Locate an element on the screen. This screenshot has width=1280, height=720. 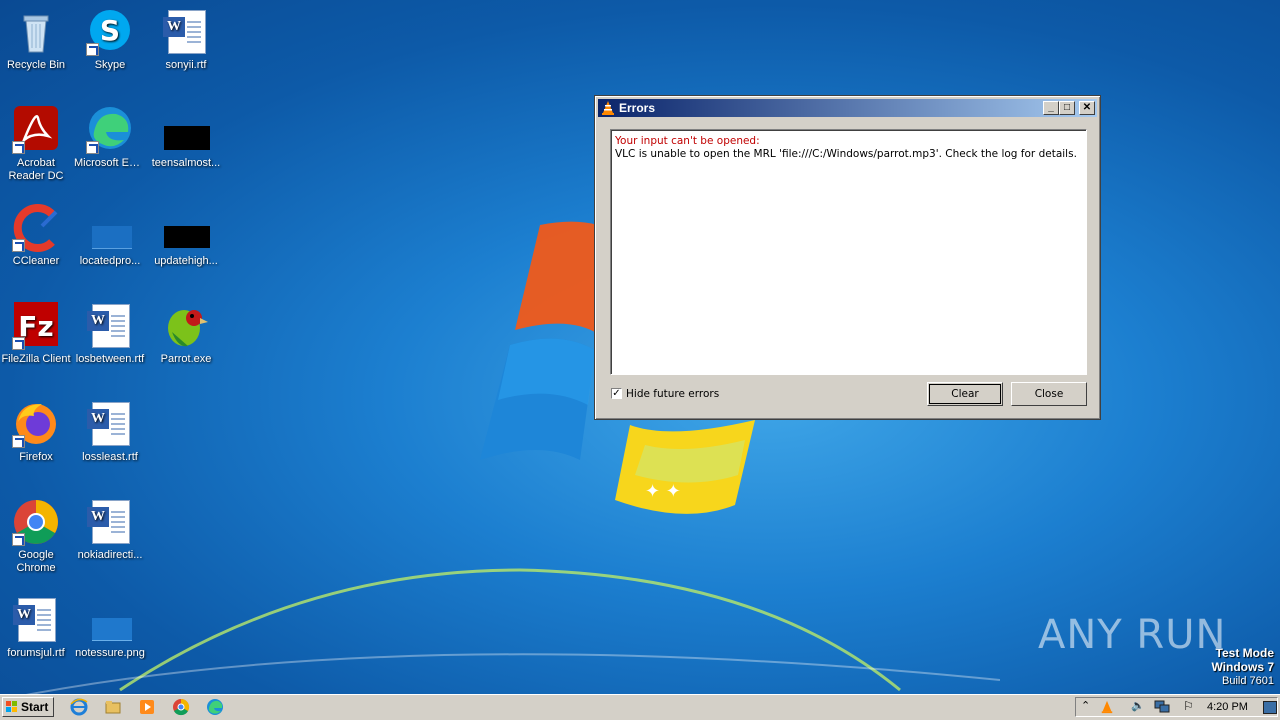
desktop-icon-lossleast: W lossleast.rtf is located at coordinates (110, 432).